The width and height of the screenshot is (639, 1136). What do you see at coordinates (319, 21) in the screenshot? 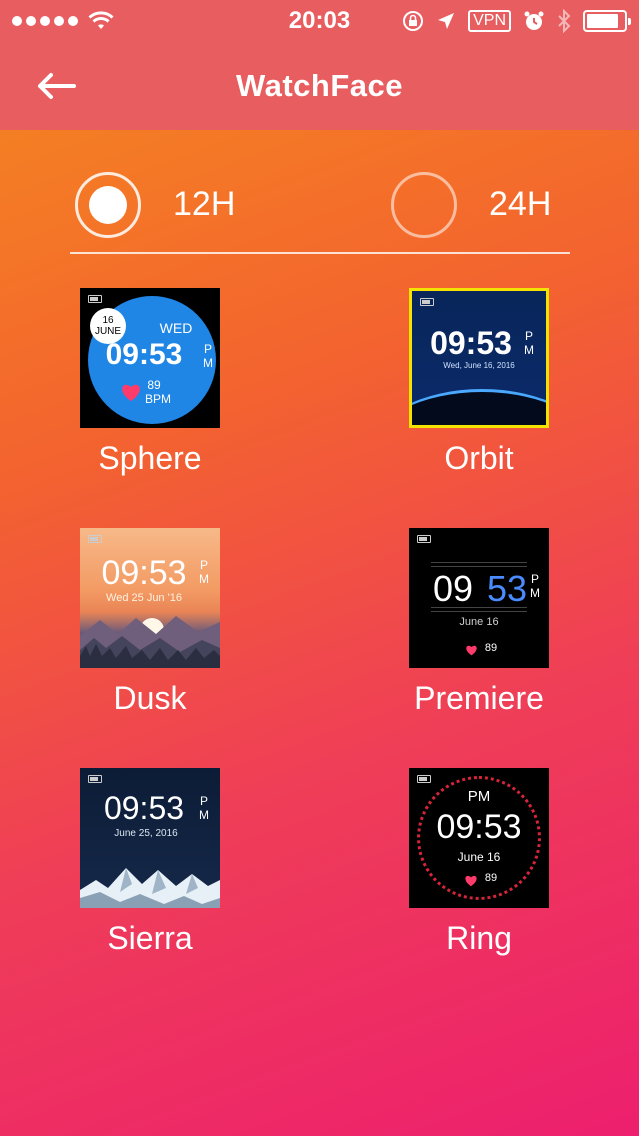
I see `status-bar: 20:03 VPN` at bounding box center [319, 21].